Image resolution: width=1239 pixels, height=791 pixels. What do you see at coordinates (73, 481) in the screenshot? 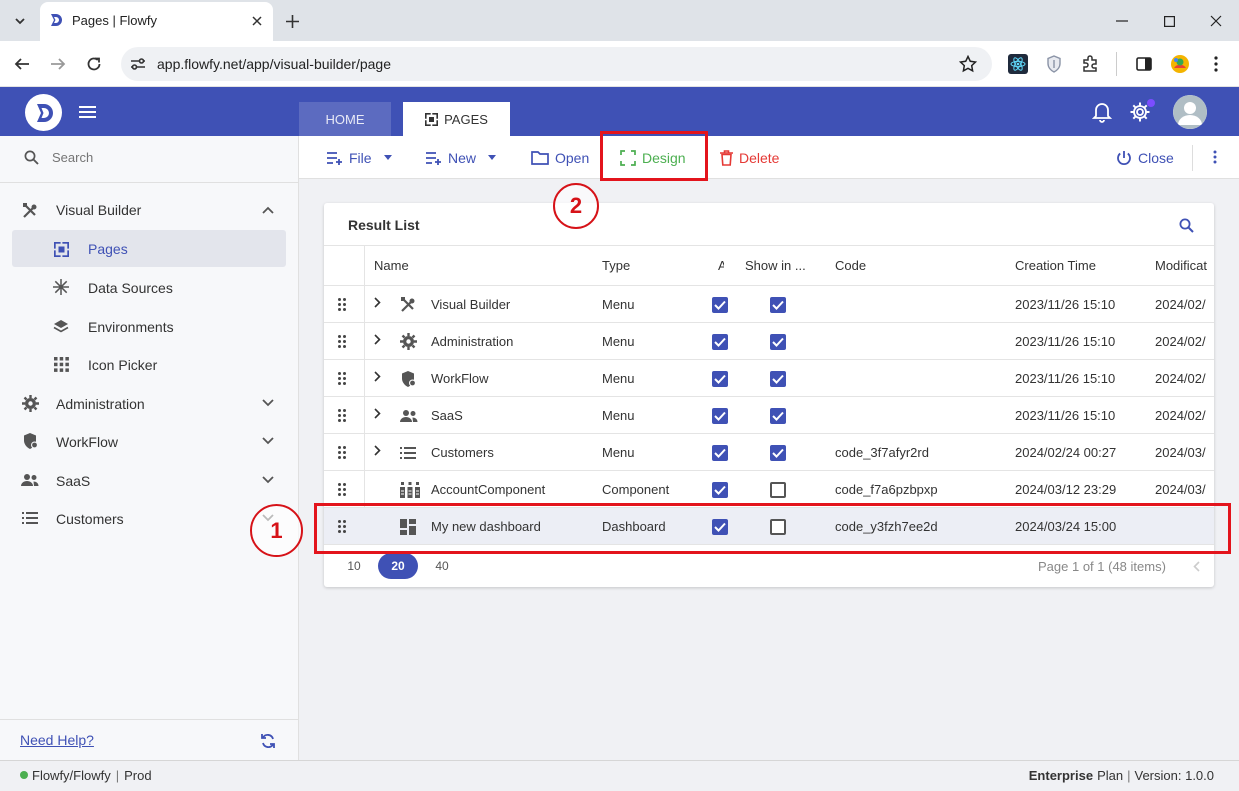
I see `sidebar-item-label: SaaS` at bounding box center [73, 481].